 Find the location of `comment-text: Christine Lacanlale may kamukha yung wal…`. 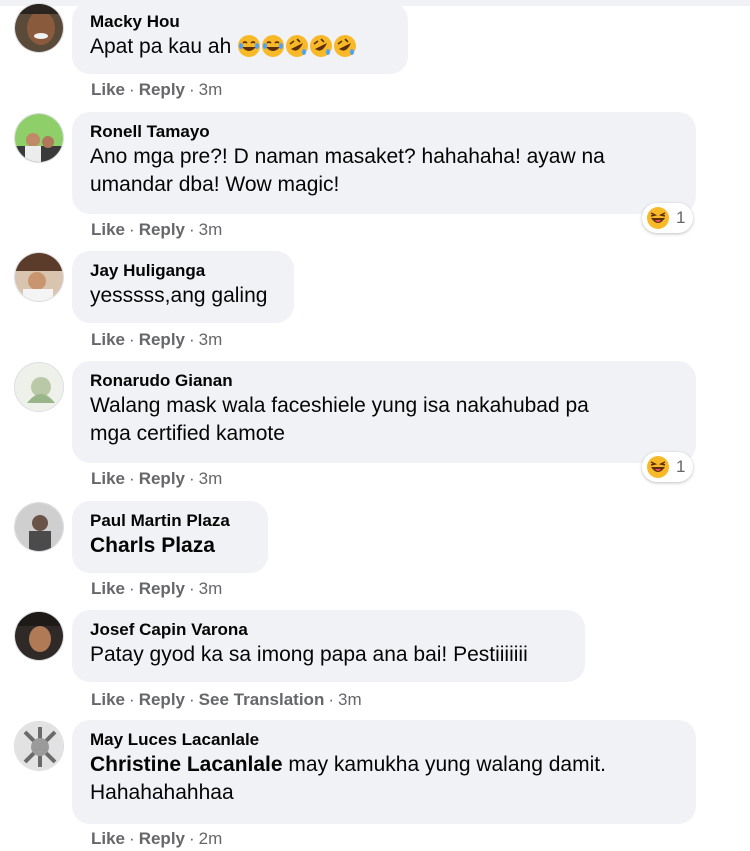

comment-text: Christine Lacanlale may kamukha yung wal… is located at coordinates (384, 765).